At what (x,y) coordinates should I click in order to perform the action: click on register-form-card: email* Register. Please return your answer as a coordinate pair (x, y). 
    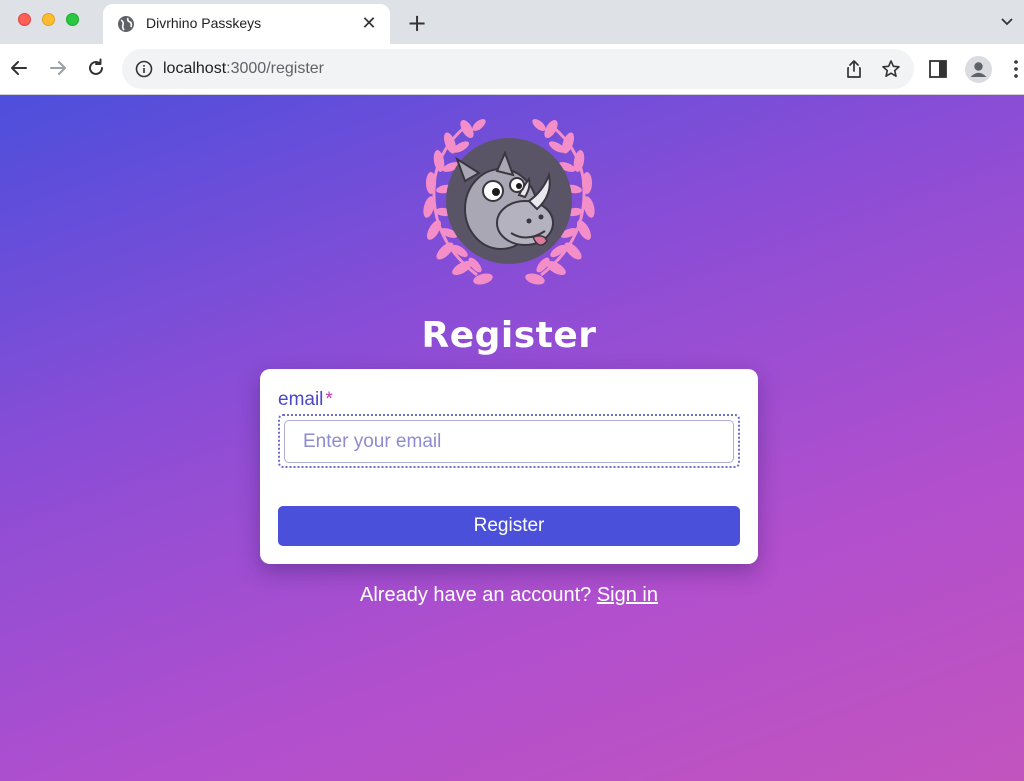
    Looking at the image, I should click on (509, 466).